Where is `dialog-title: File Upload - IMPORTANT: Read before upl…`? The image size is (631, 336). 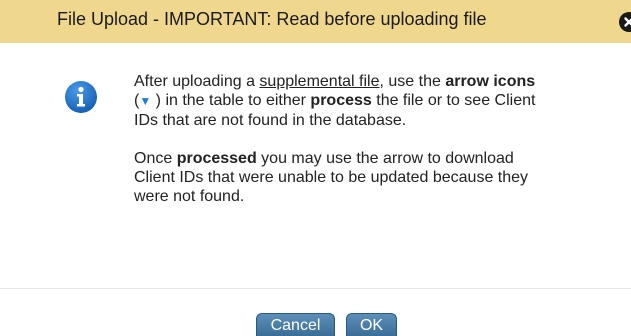
dialog-title: File Upload - IMPORTANT: Read before upl… is located at coordinates (272, 19).